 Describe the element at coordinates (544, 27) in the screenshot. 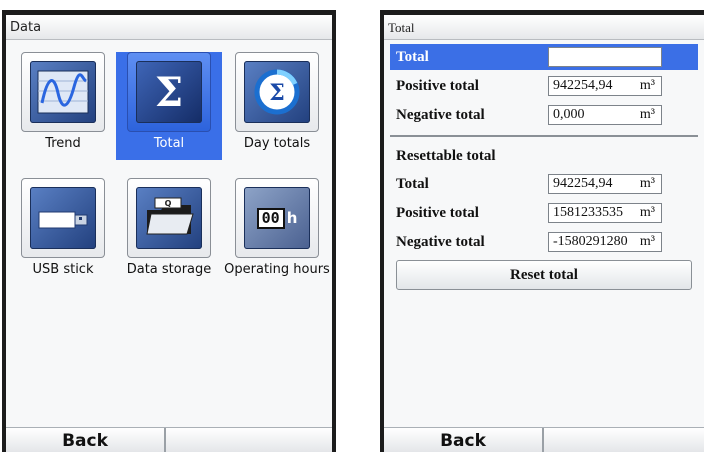

I see `screen-title: Total` at that location.